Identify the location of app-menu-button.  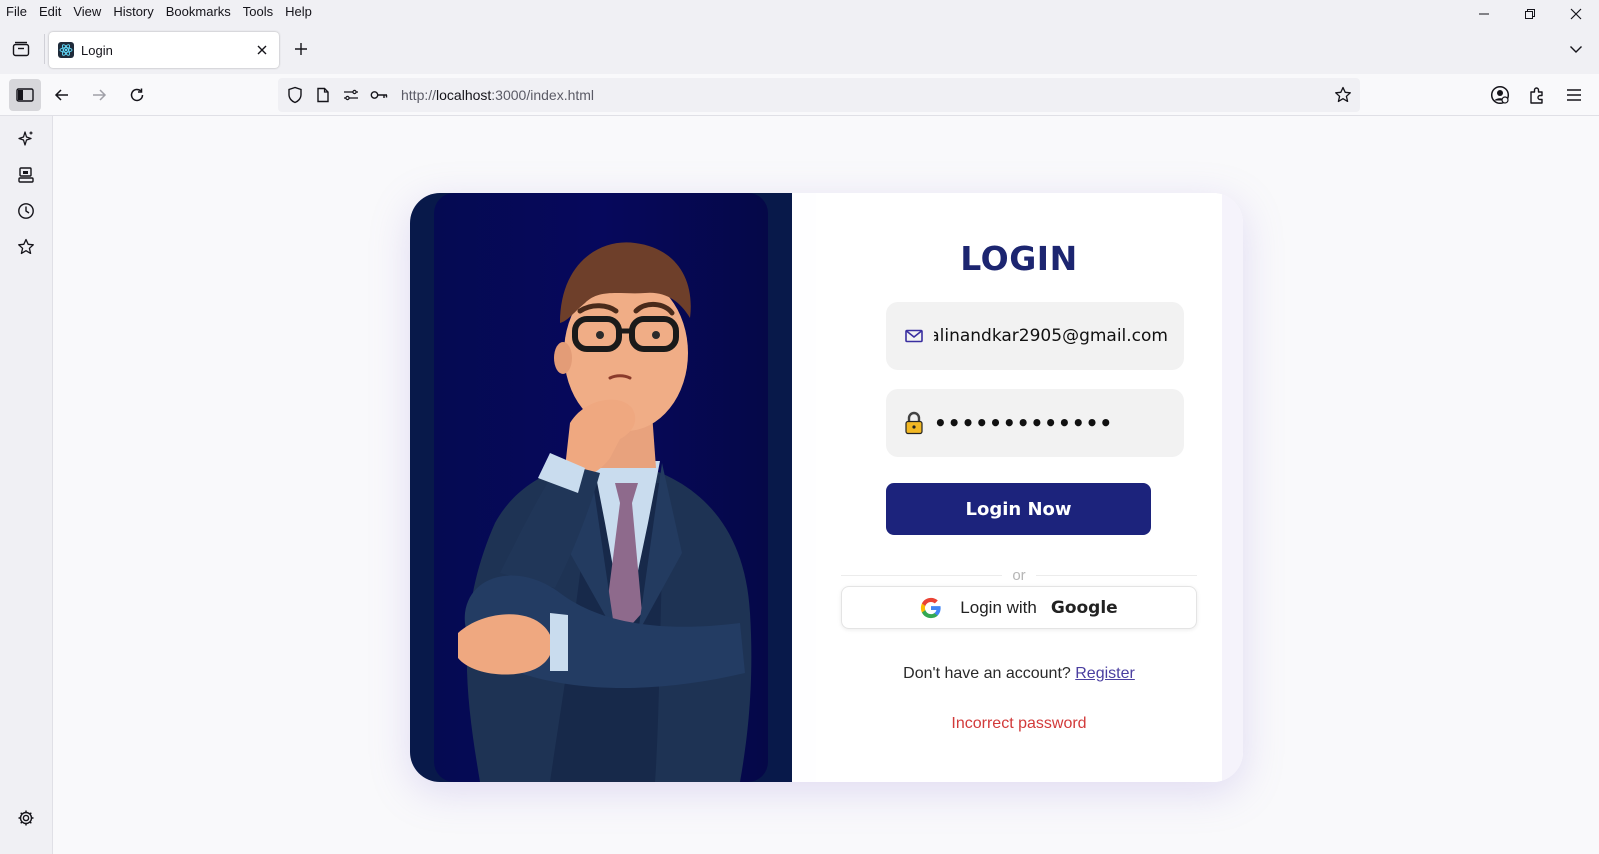
(1574, 95).